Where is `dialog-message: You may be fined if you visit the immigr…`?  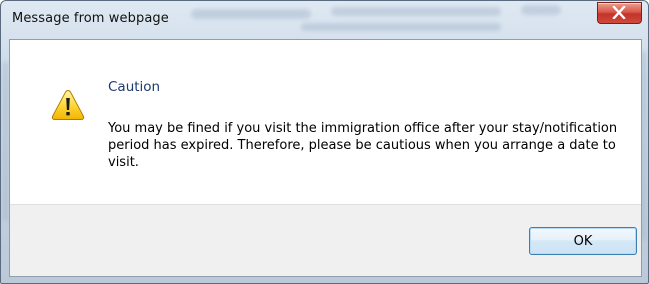
dialog-message: You may be fined if you visit the immigr… is located at coordinates (363, 145).